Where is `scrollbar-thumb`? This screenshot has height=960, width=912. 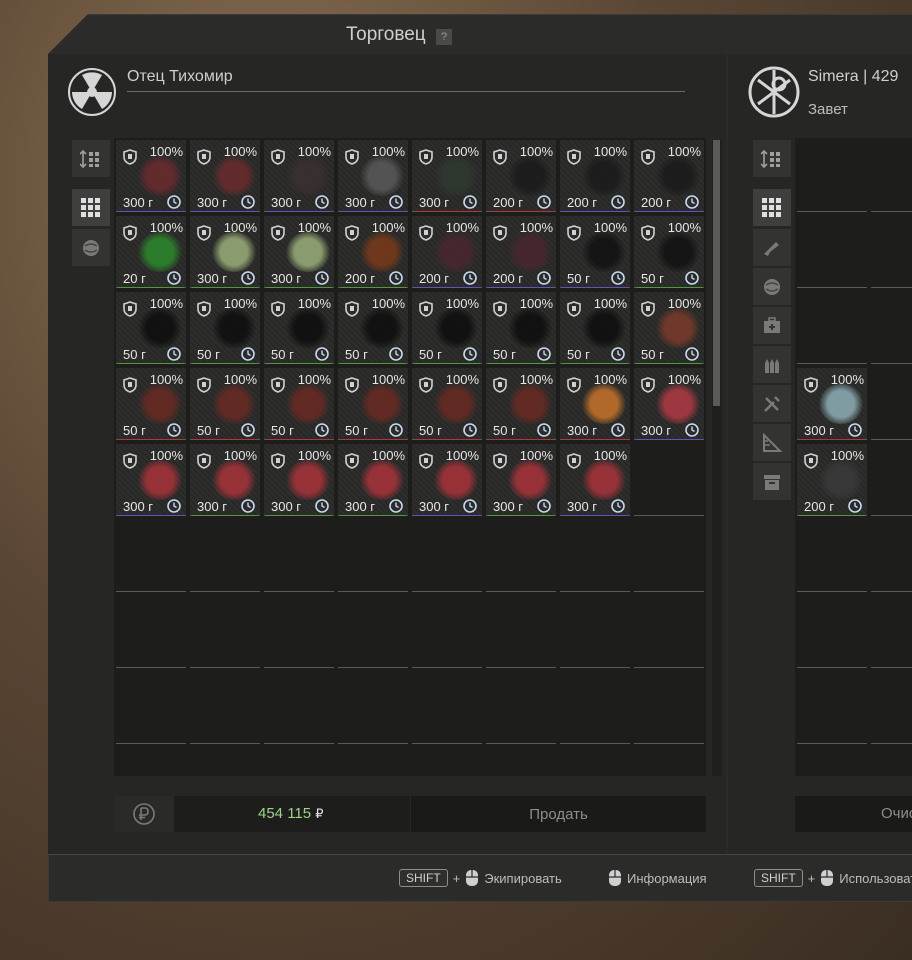 scrollbar-thumb is located at coordinates (716, 273).